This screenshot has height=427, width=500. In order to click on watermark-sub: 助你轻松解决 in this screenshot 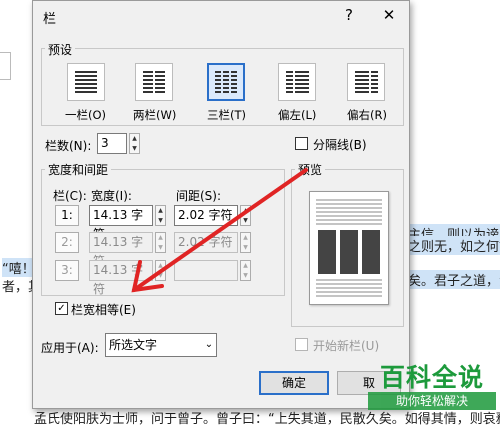, I will do `click(432, 401)`.